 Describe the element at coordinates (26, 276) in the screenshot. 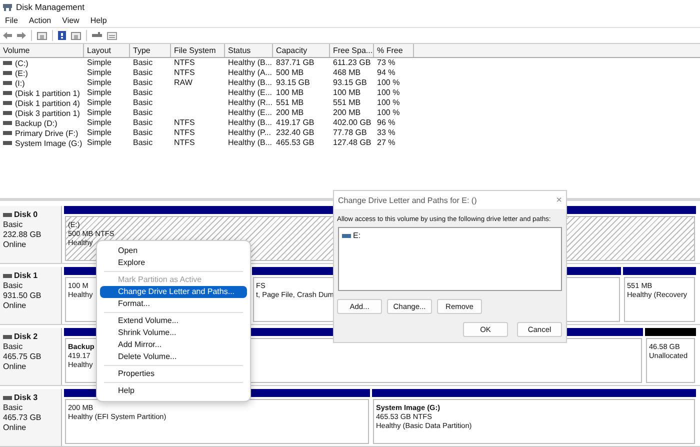

I see `disk-name: Disk 1` at that location.